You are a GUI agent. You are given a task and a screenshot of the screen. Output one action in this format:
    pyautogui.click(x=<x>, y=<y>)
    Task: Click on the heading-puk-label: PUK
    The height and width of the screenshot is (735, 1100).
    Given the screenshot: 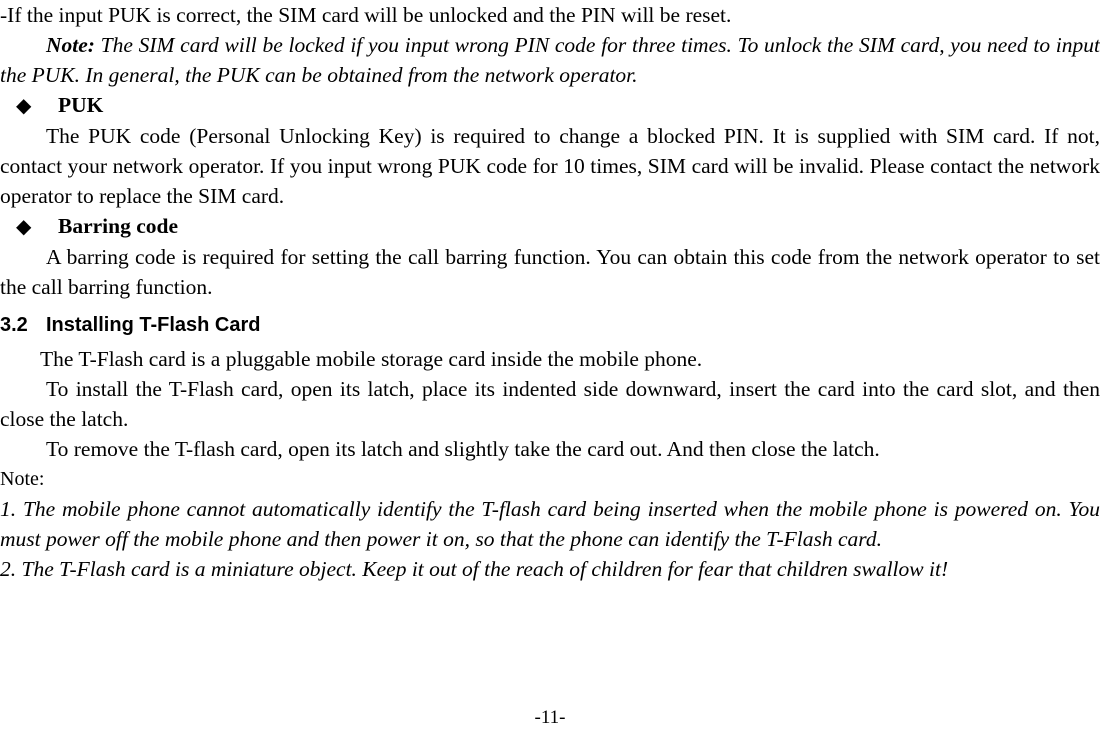 What is the action you would take?
    pyautogui.click(x=81, y=105)
    